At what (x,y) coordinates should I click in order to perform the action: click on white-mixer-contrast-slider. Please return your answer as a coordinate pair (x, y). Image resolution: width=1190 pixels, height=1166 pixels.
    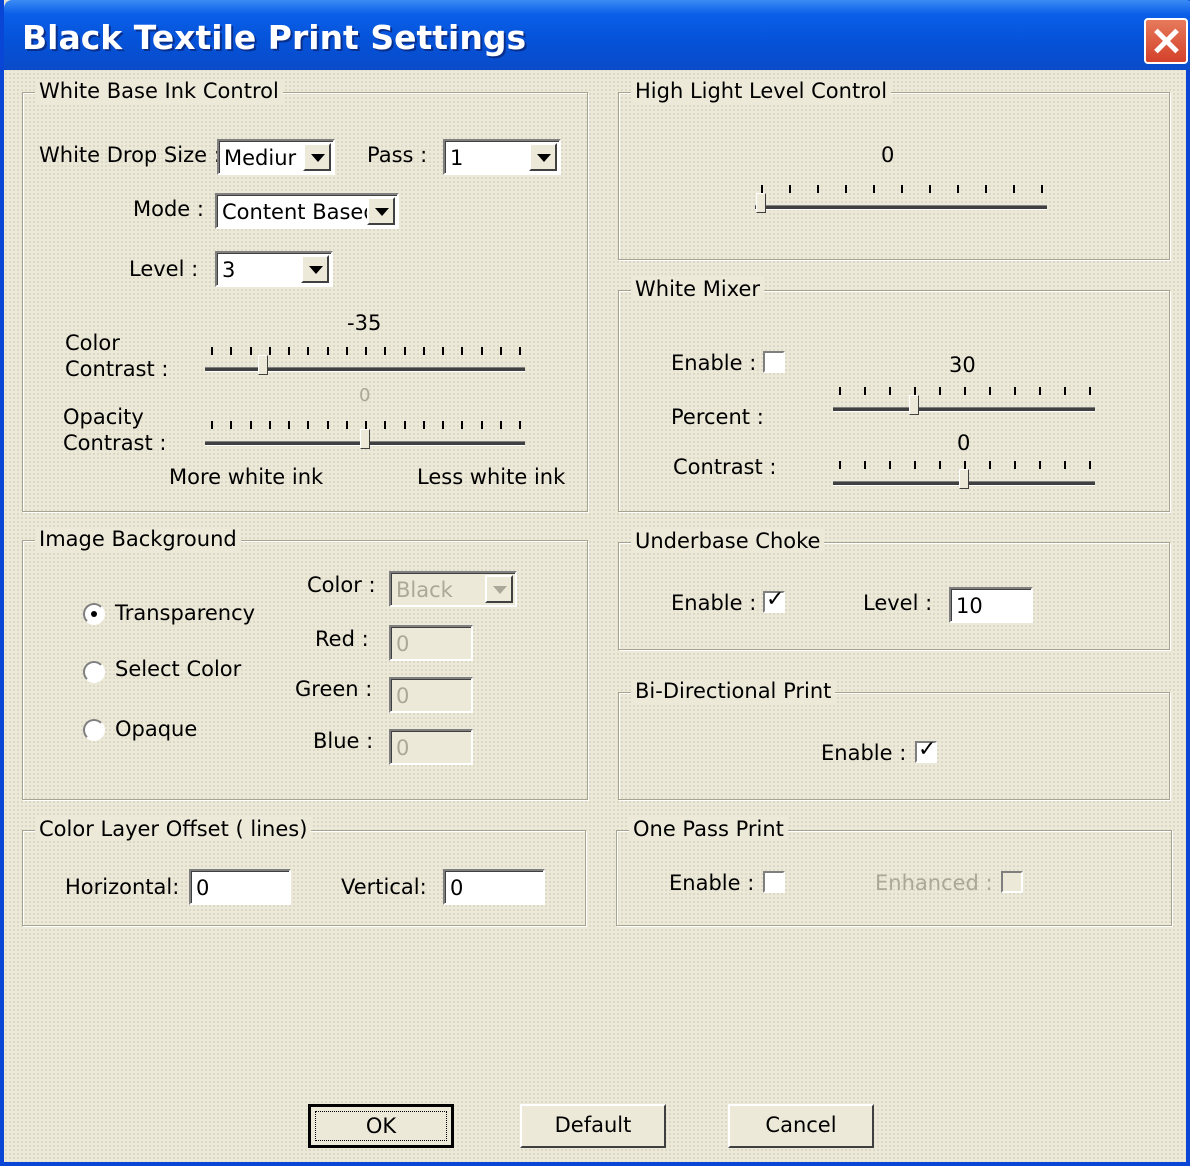
    Looking at the image, I should click on (964, 476).